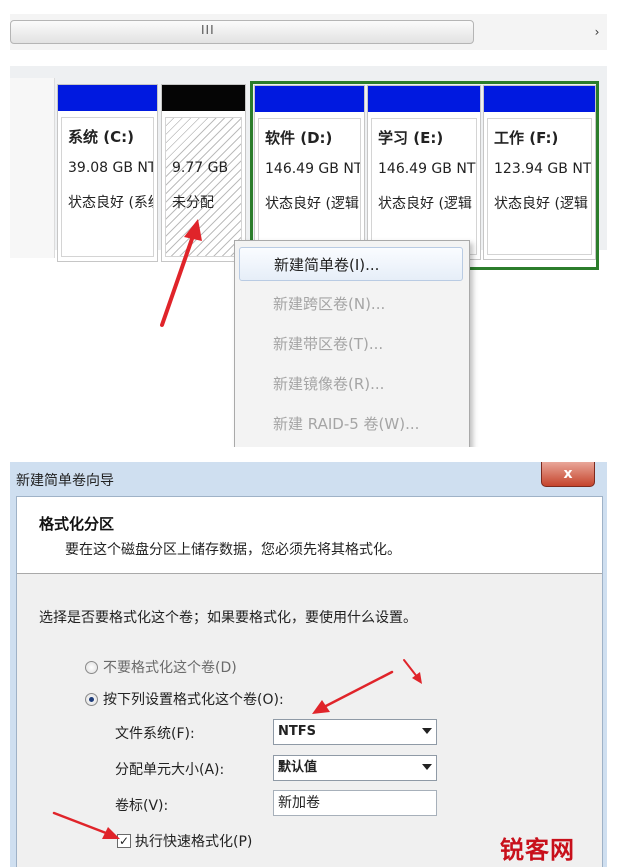 Image resolution: width=621 pixels, height=867 pixels. Describe the element at coordinates (539, 186) in the screenshot. I see `volume-f-body: 工作 (F:) 123.94 GB NTI 状态良好 (逻辑` at that location.